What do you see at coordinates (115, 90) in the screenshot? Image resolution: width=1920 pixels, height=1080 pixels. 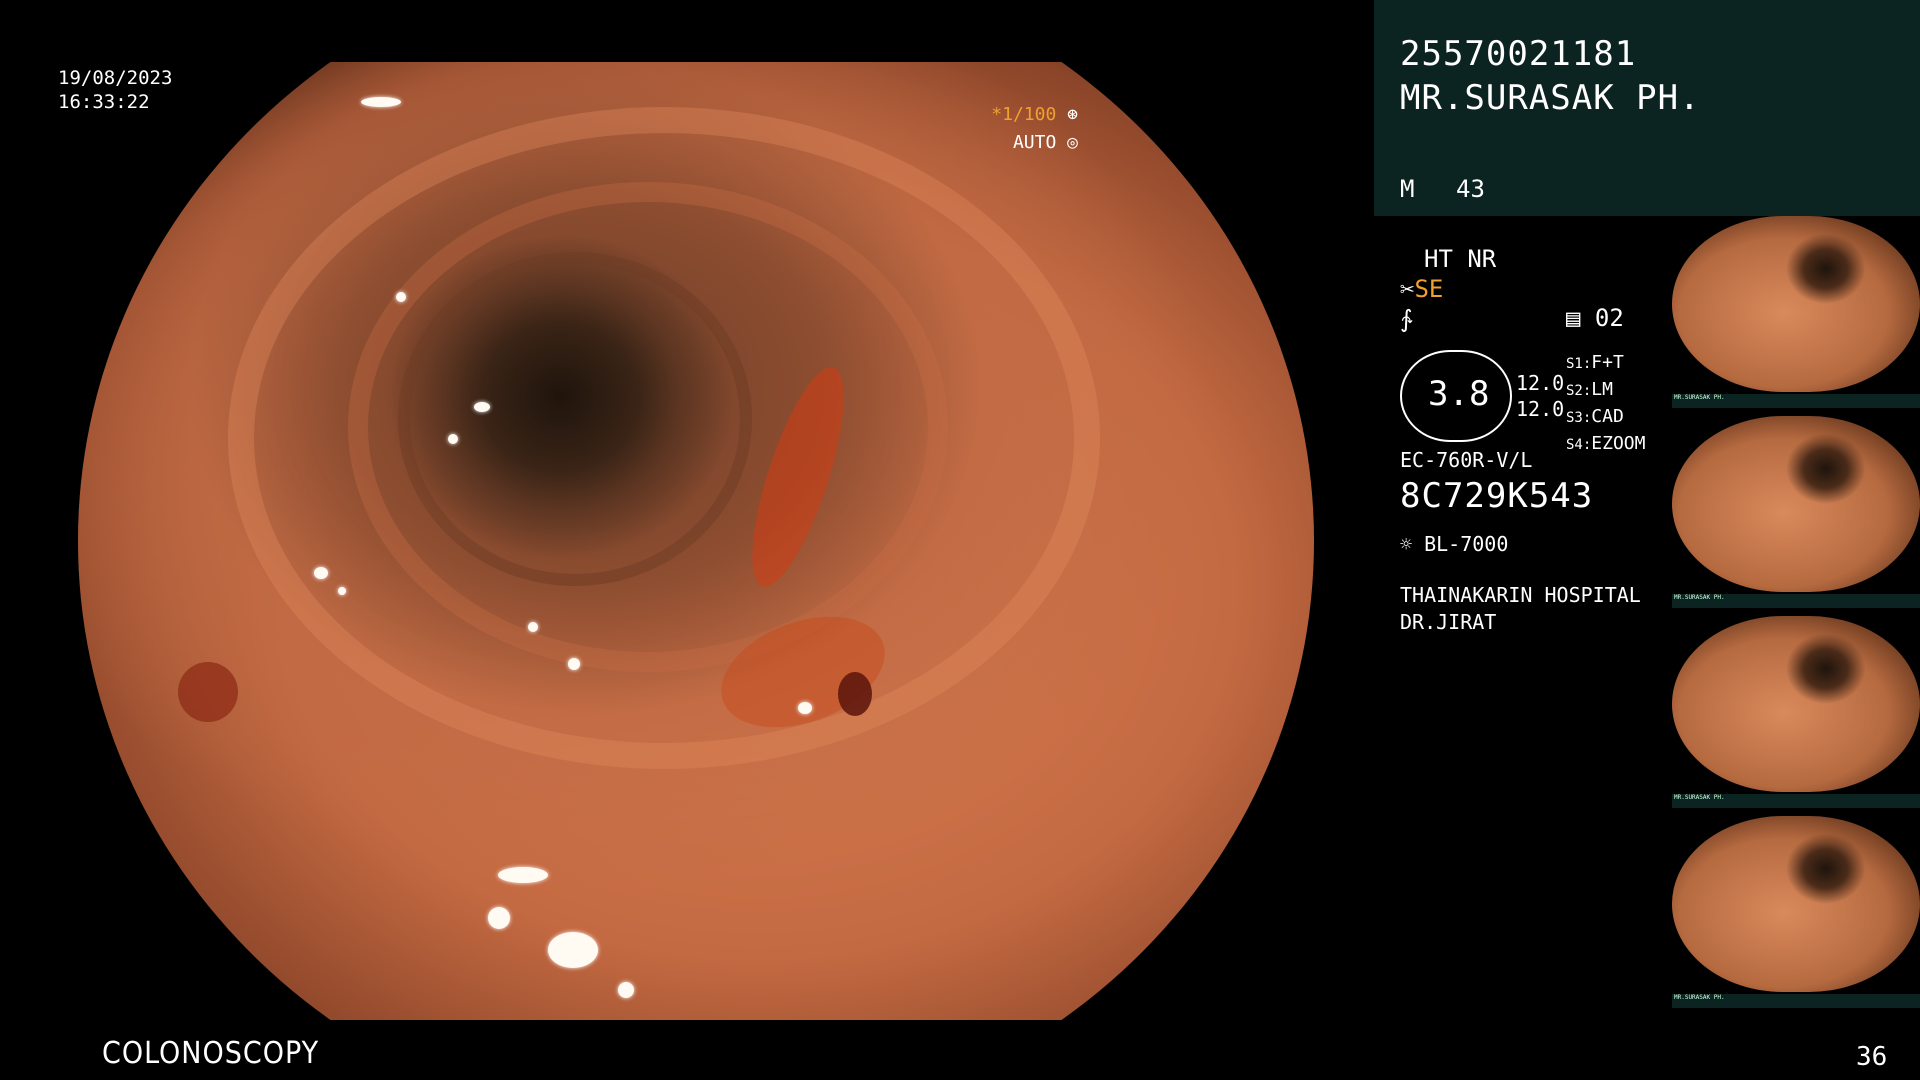 I see `date-time: 19/08/2023 16:33:22` at bounding box center [115, 90].